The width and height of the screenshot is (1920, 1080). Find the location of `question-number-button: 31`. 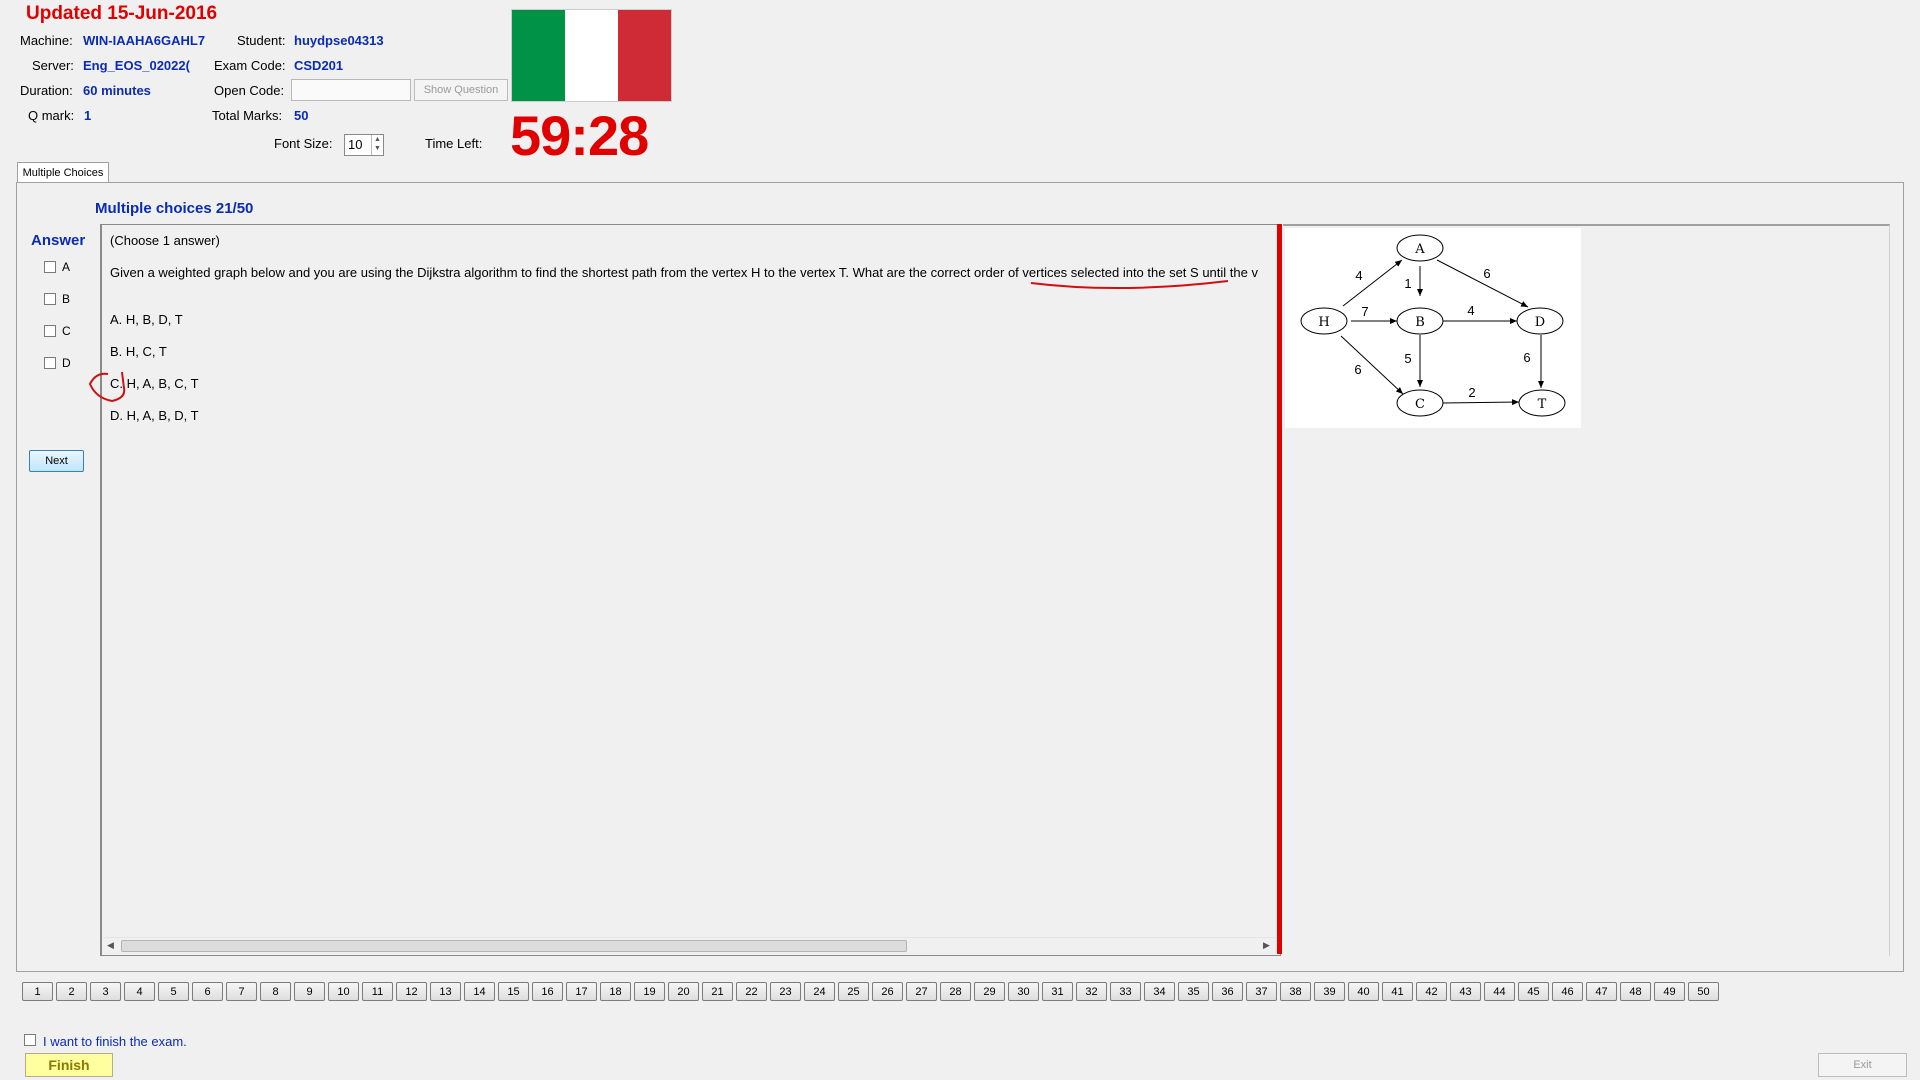

question-number-button: 31 is located at coordinates (1057, 991).